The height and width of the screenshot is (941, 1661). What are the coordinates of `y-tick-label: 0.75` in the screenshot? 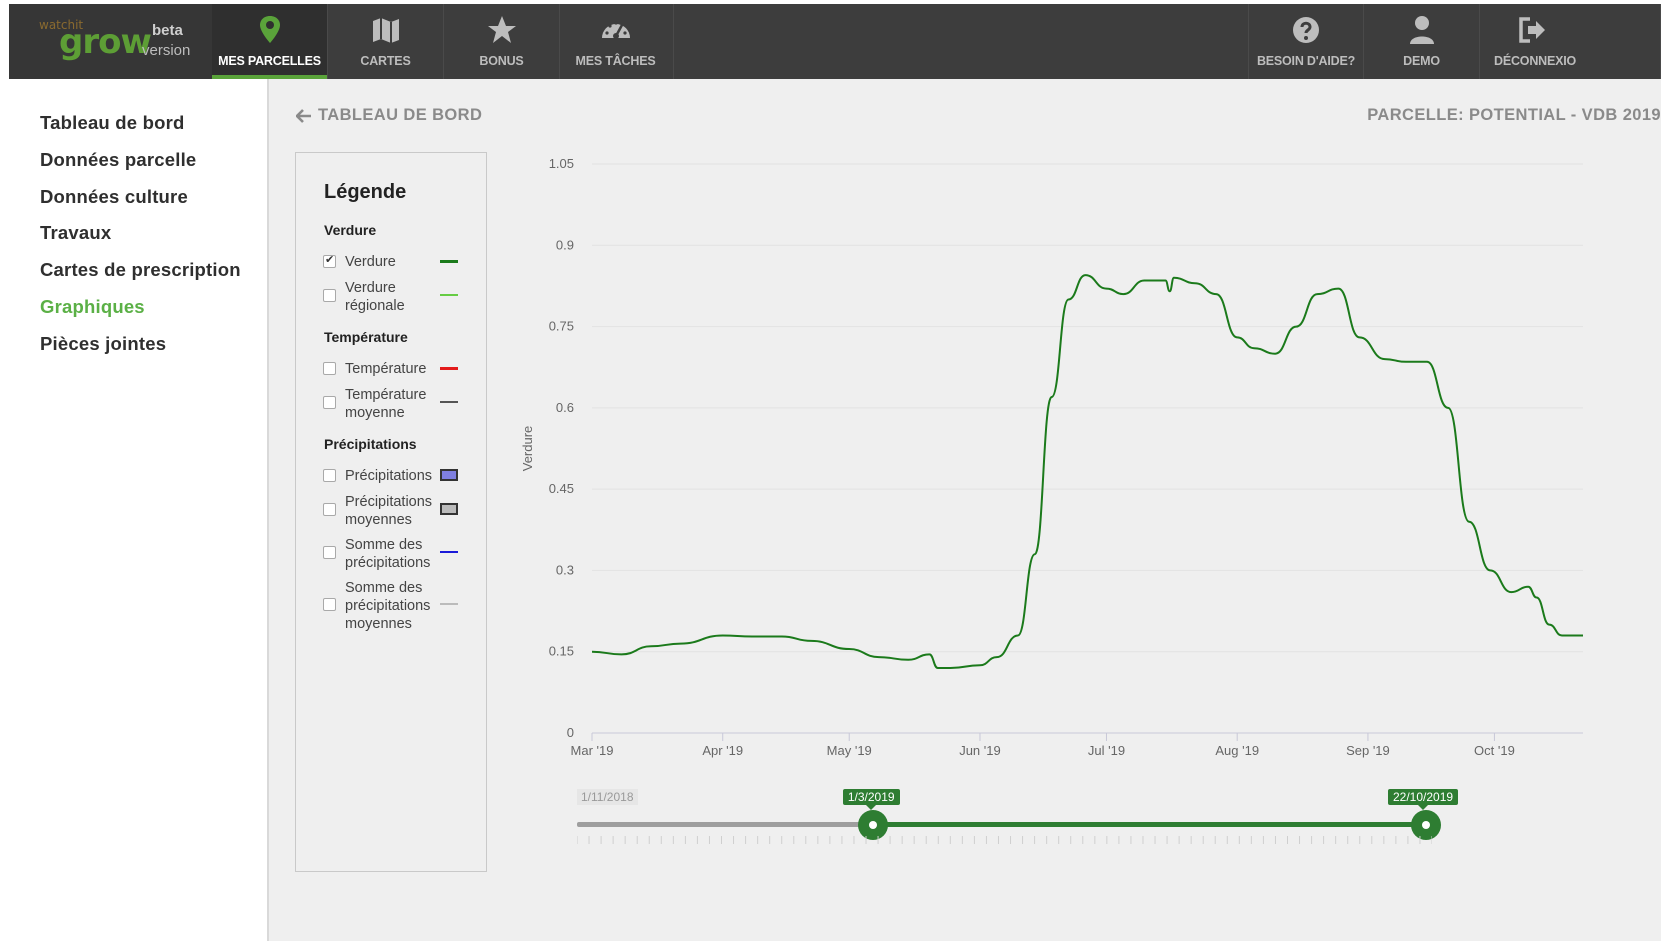 It's located at (561, 326).